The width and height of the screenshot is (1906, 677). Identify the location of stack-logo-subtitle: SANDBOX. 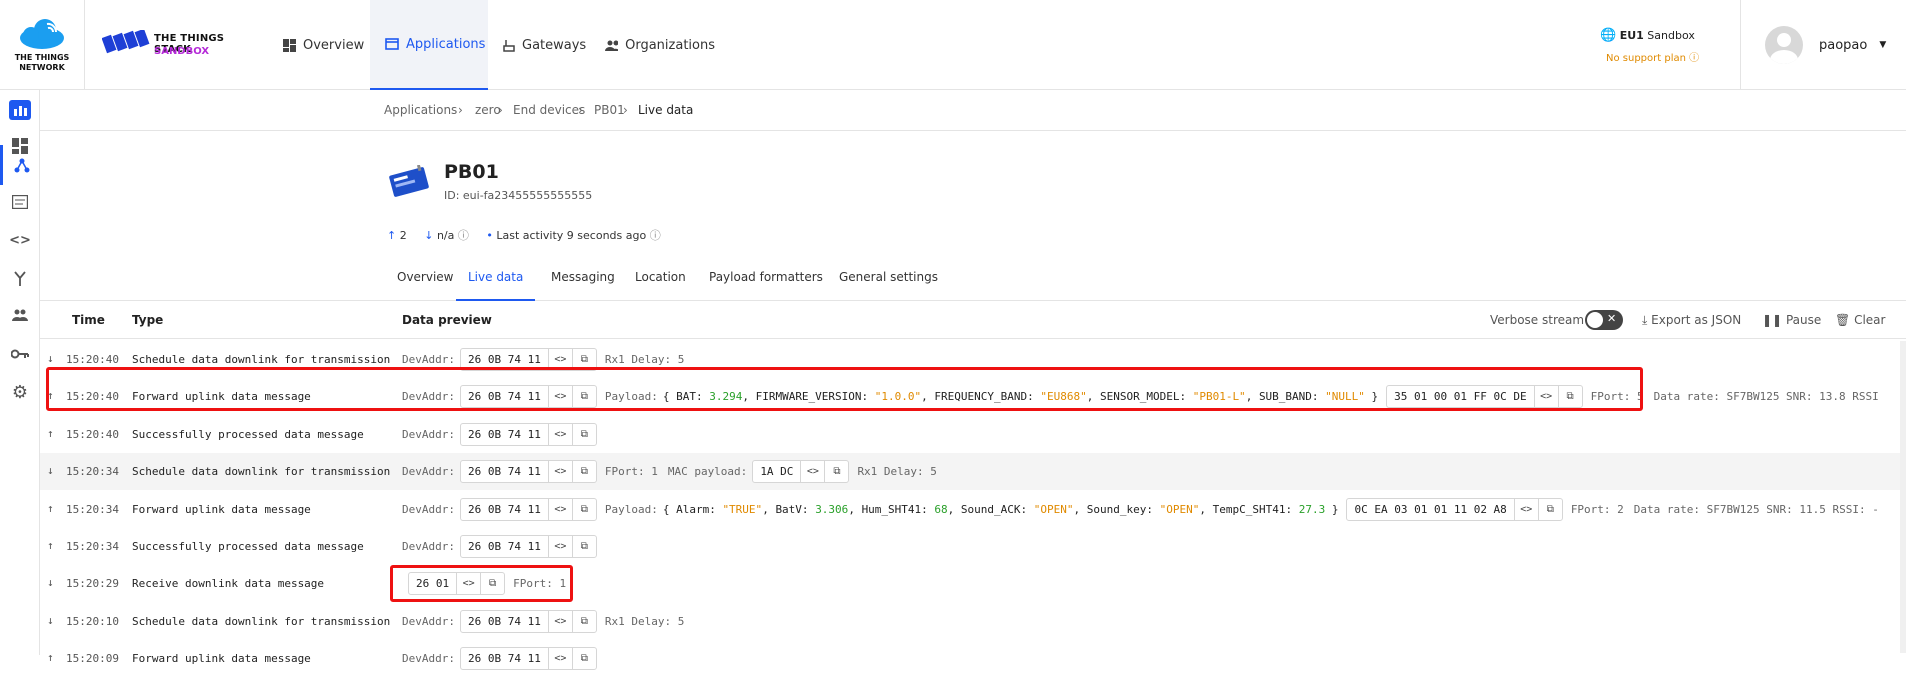
(182, 51).